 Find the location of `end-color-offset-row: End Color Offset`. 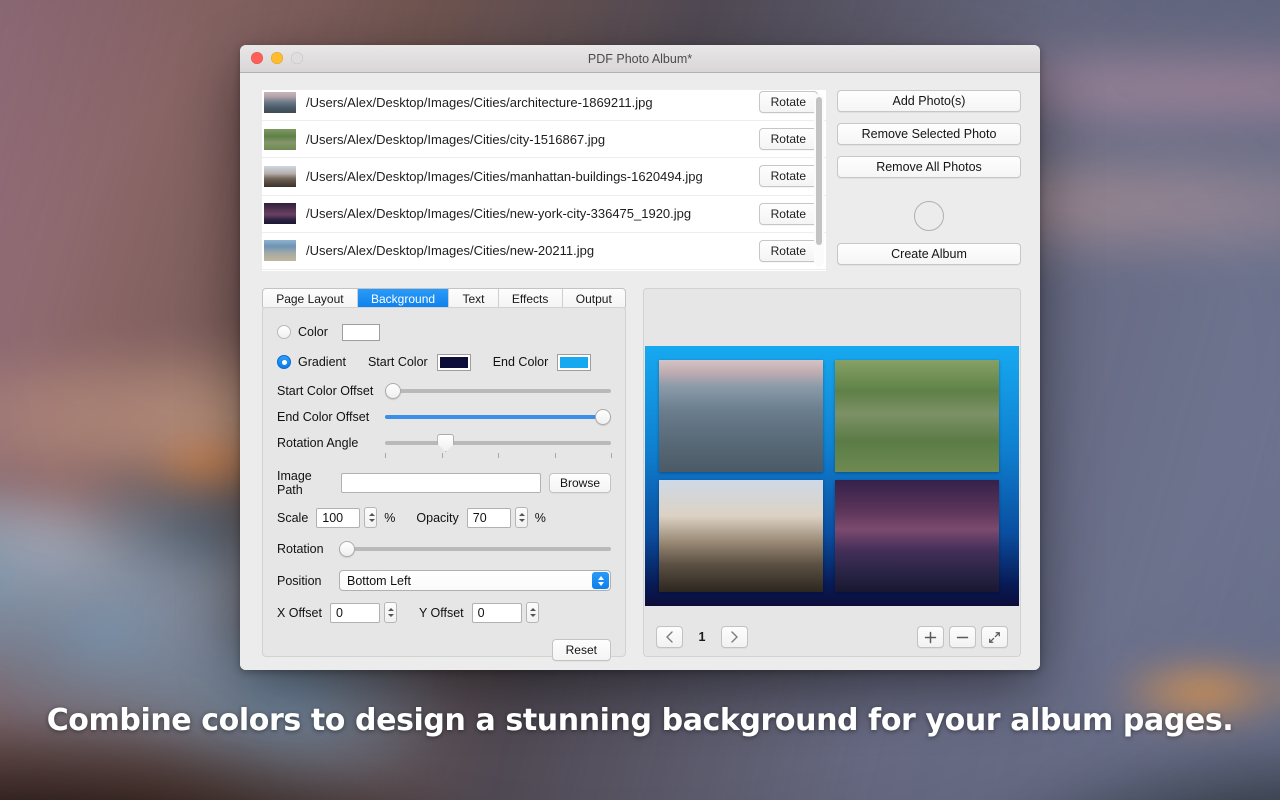

end-color-offset-row: End Color Offset is located at coordinates (444, 417).